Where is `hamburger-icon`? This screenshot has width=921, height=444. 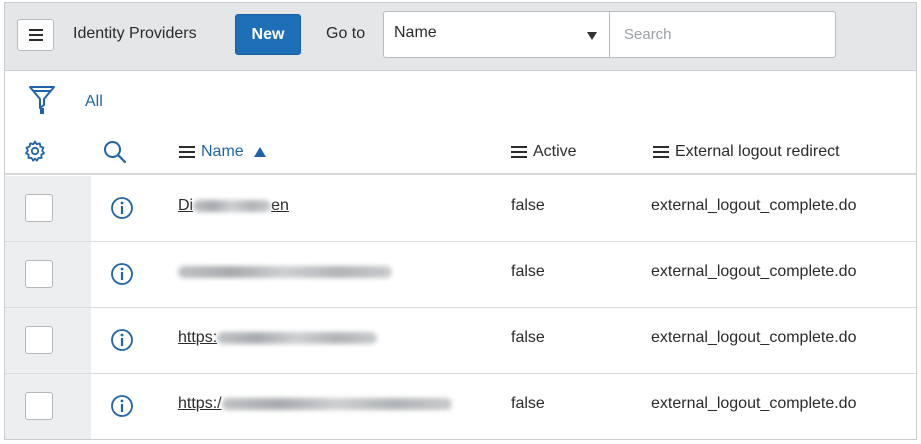 hamburger-icon is located at coordinates (35, 35).